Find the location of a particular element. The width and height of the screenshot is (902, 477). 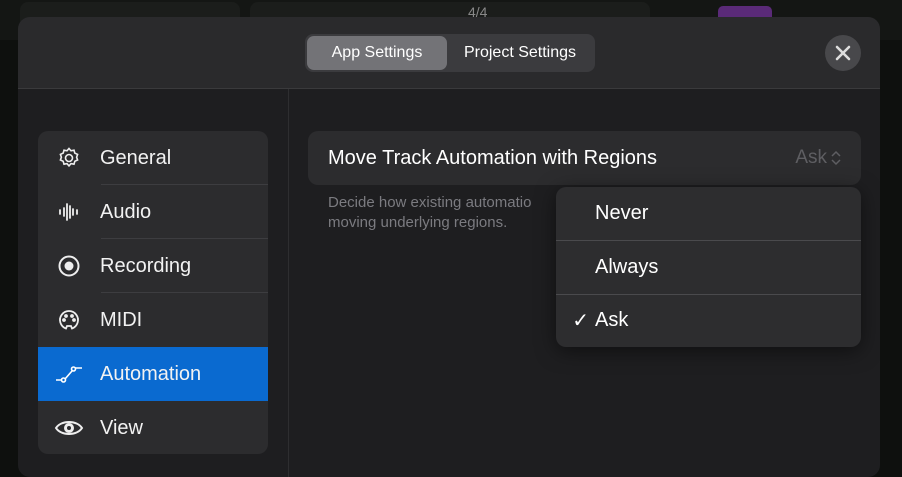

sidebar-item-label: View is located at coordinates (121, 427).